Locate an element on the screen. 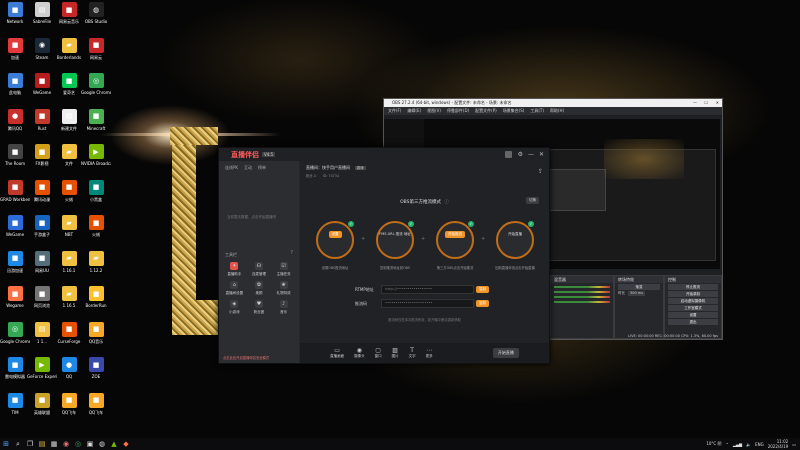  volume-icon: 🔈 is located at coordinates (748, 444).